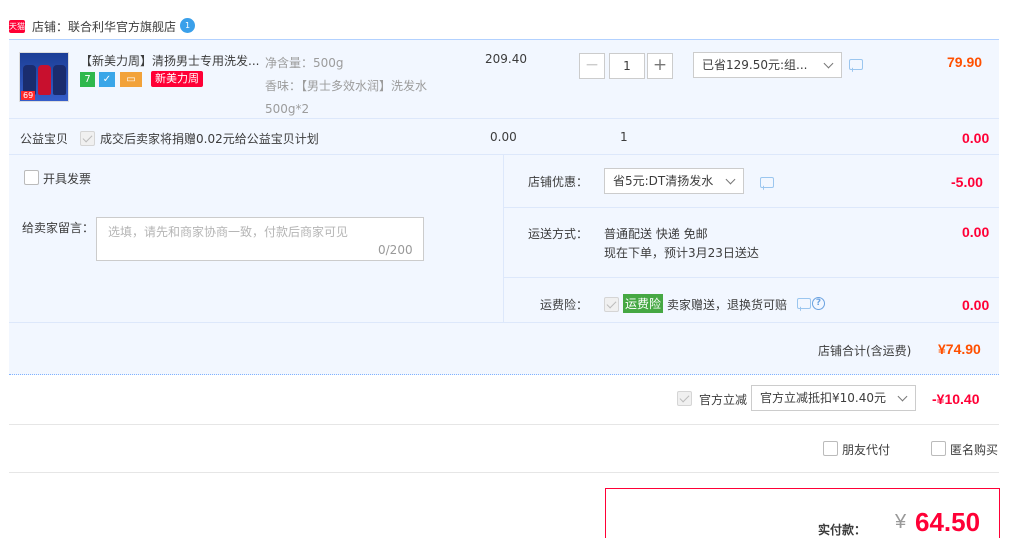 The image size is (1011, 538). Describe the element at coordinates (663, 181) in the screenshot. I see `store-discount-select-value: 省5元:DT清扬发水` at that location.